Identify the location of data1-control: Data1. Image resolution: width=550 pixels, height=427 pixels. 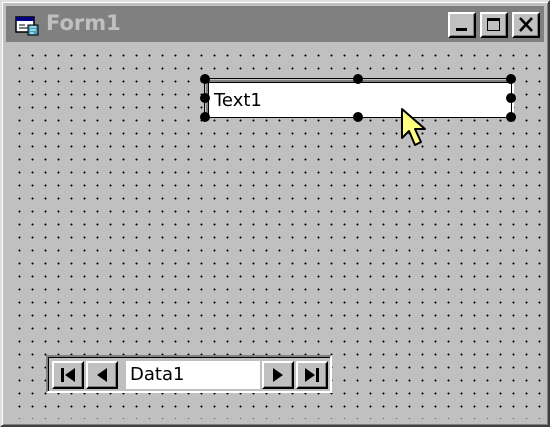
(189, 374).